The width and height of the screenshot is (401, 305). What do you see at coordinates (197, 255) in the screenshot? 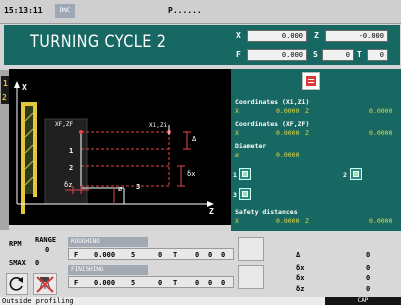
I see `roughing-value-b: 0` at bounding box center [197, 255].